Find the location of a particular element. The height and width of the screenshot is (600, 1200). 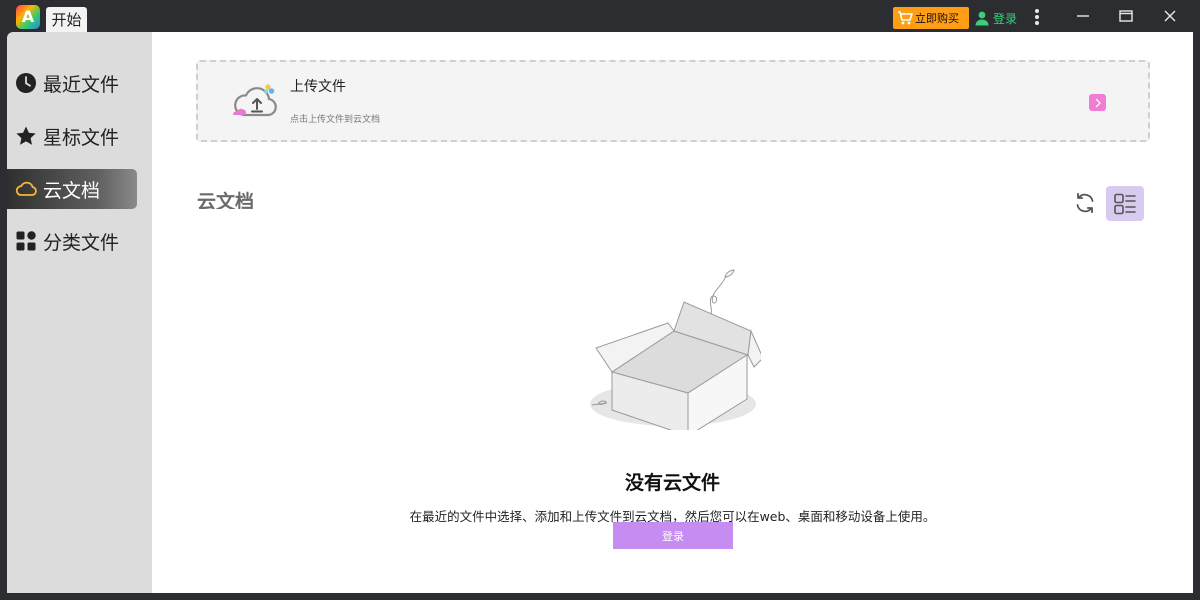

close-icon is located at coordinates (1170, 16).